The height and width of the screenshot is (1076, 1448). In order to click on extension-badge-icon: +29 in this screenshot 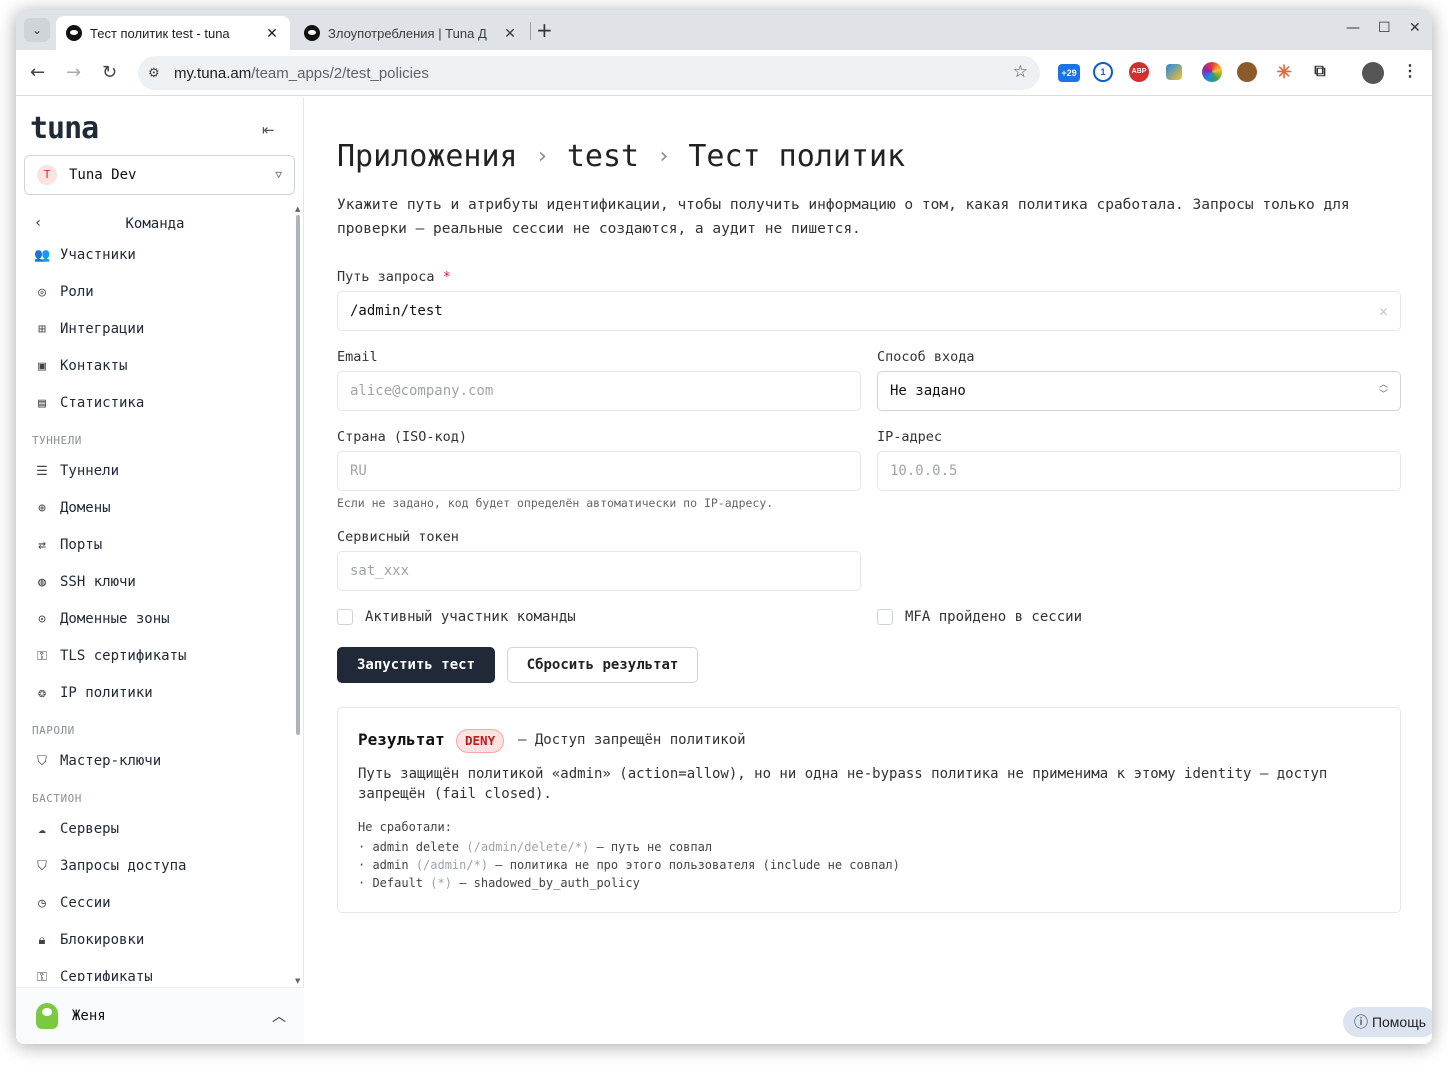, I will do `click(1069, 73)`.